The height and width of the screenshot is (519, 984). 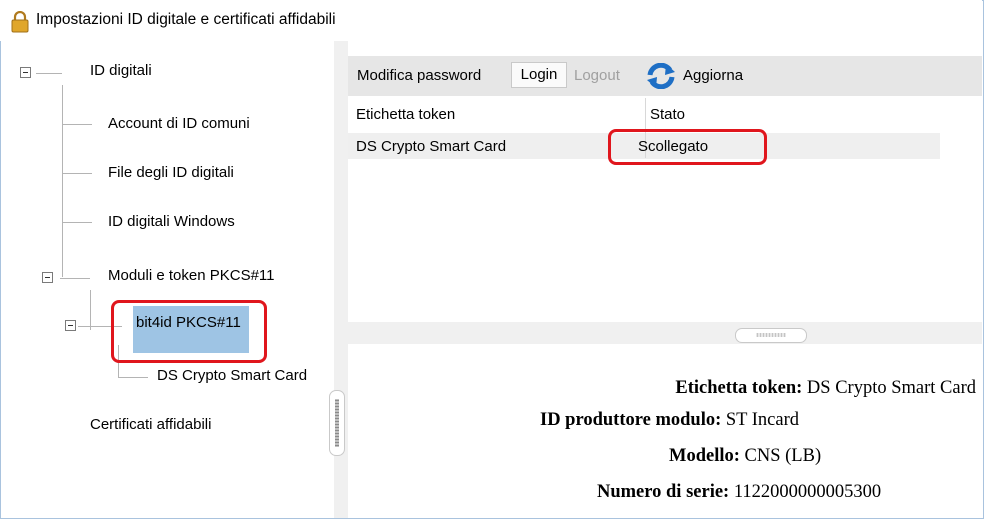 I want to click on detail-row-modello: Modello: CNS (LB), so click(x=745, y=456).